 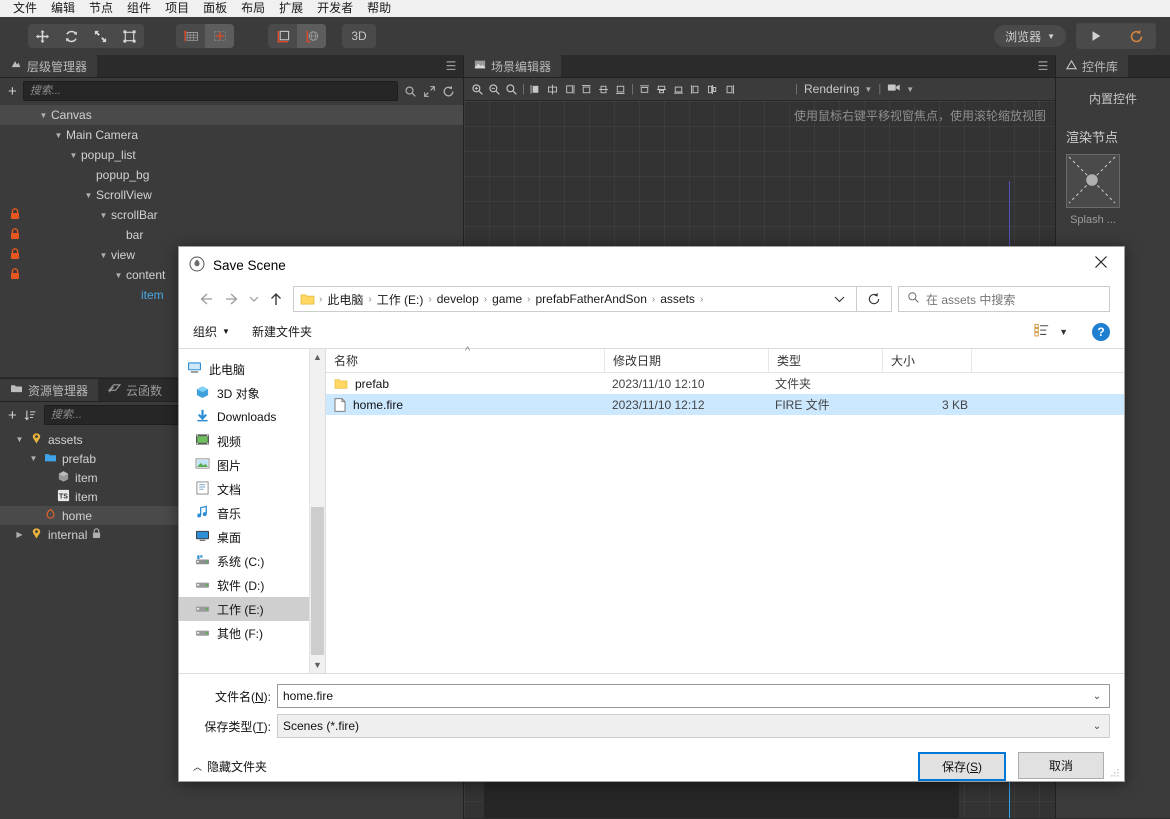 What do you see at coordinates (693, 726) in the screenshot?
I see `filetype-select: Scenes (*.fire) ⌄` at bounding box center [693, 726].